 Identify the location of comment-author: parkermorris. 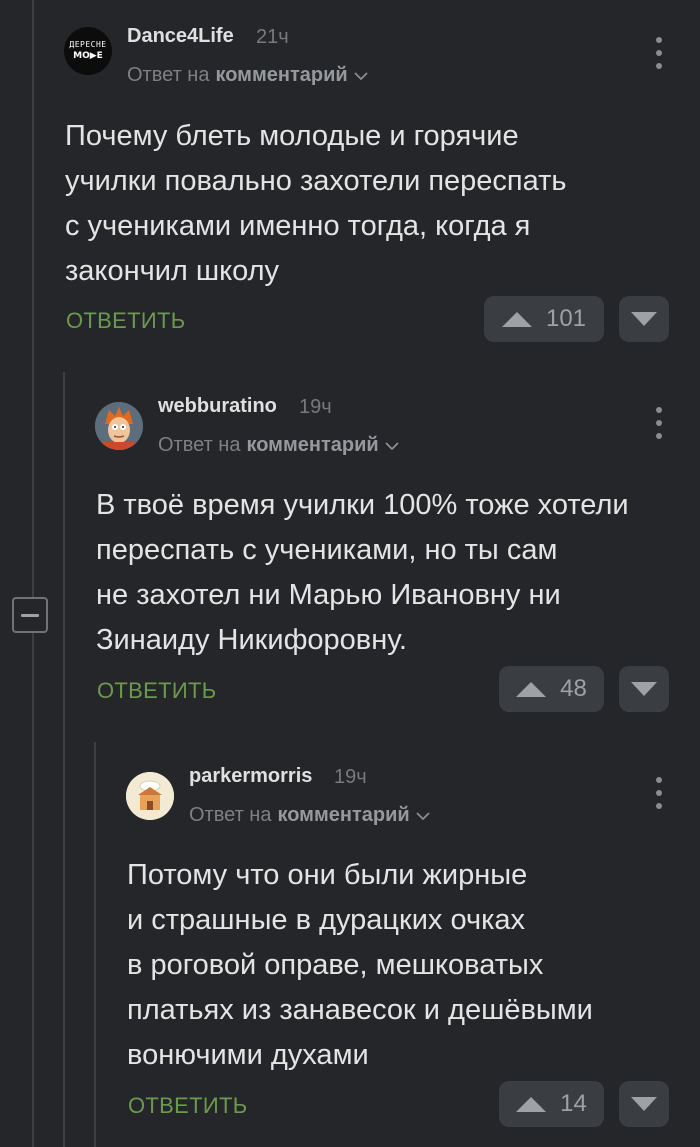
(250, 776).